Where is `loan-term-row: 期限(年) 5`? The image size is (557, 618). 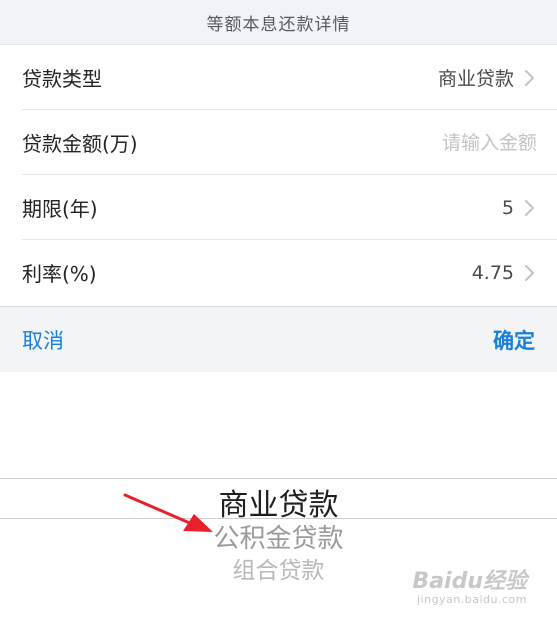 loan-term-row: 期限(年) 5 is located at coordinates (278, 207).